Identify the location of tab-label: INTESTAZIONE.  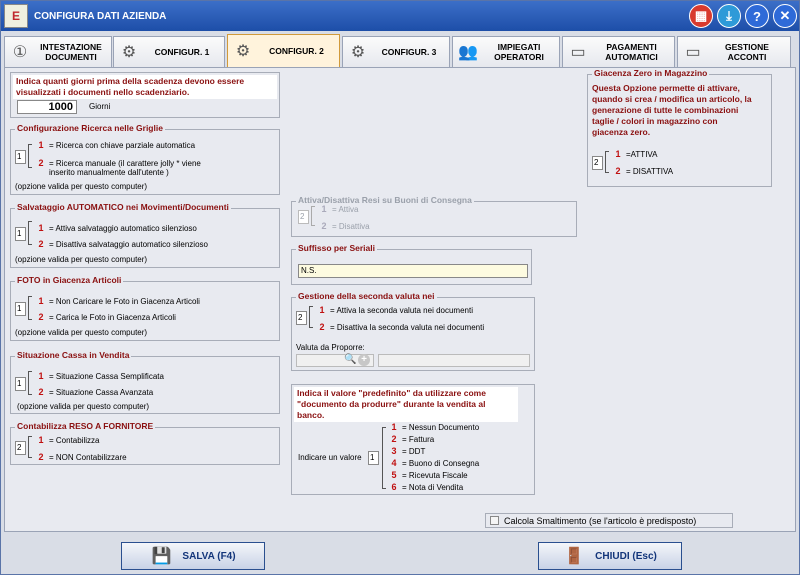
(71, 47).